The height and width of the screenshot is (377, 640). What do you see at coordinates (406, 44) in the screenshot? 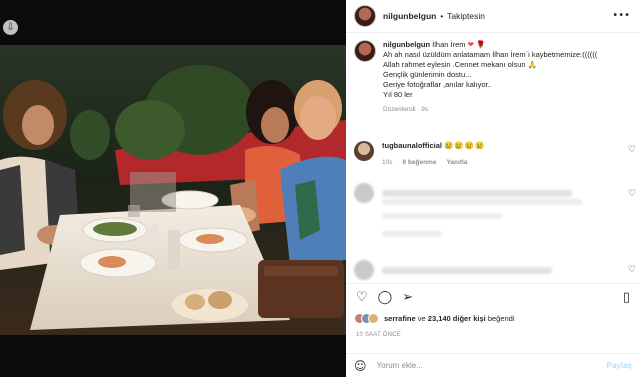
I see `caption-username: nilgunbelgun` at bounding box center [406, 44].